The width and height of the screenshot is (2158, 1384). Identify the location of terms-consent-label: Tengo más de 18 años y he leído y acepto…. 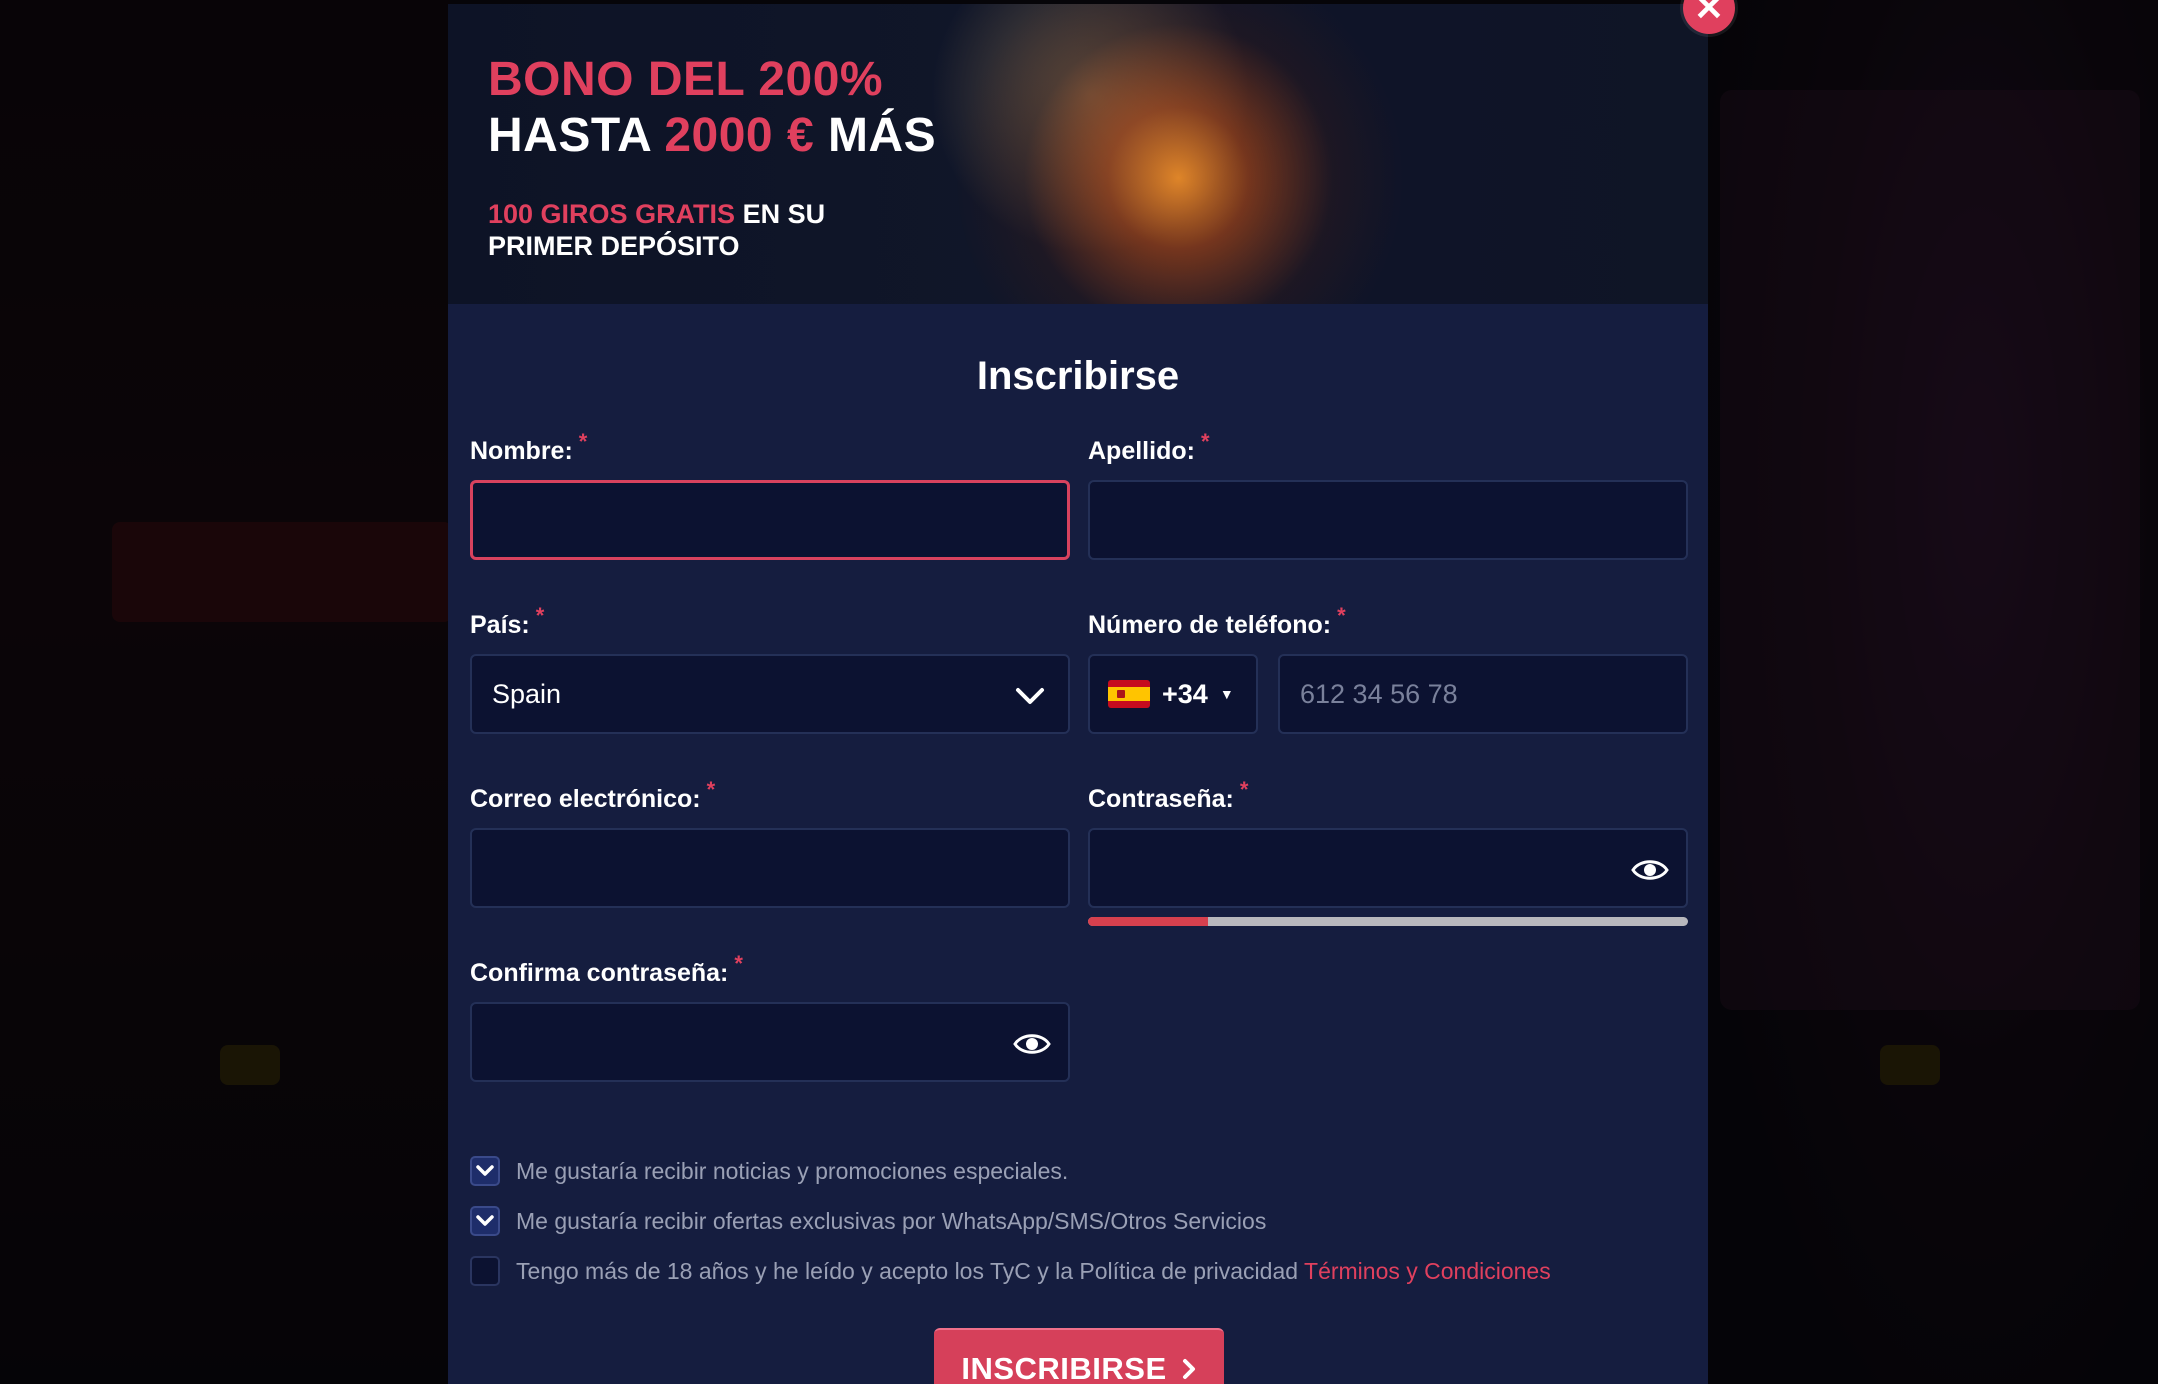
(1033, 1270).